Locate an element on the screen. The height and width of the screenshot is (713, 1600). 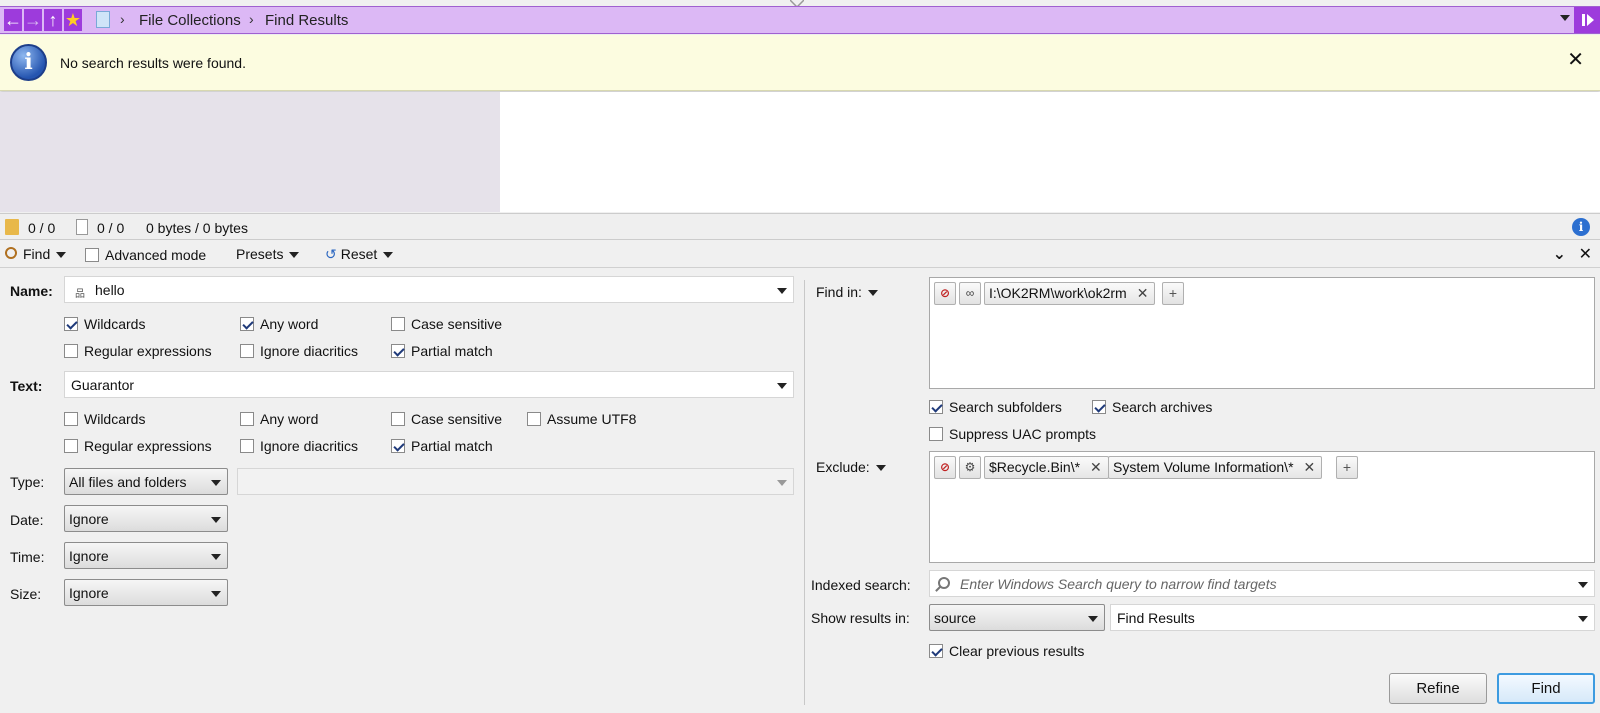
add-location-button: + is located at coordinates (1173, 293).